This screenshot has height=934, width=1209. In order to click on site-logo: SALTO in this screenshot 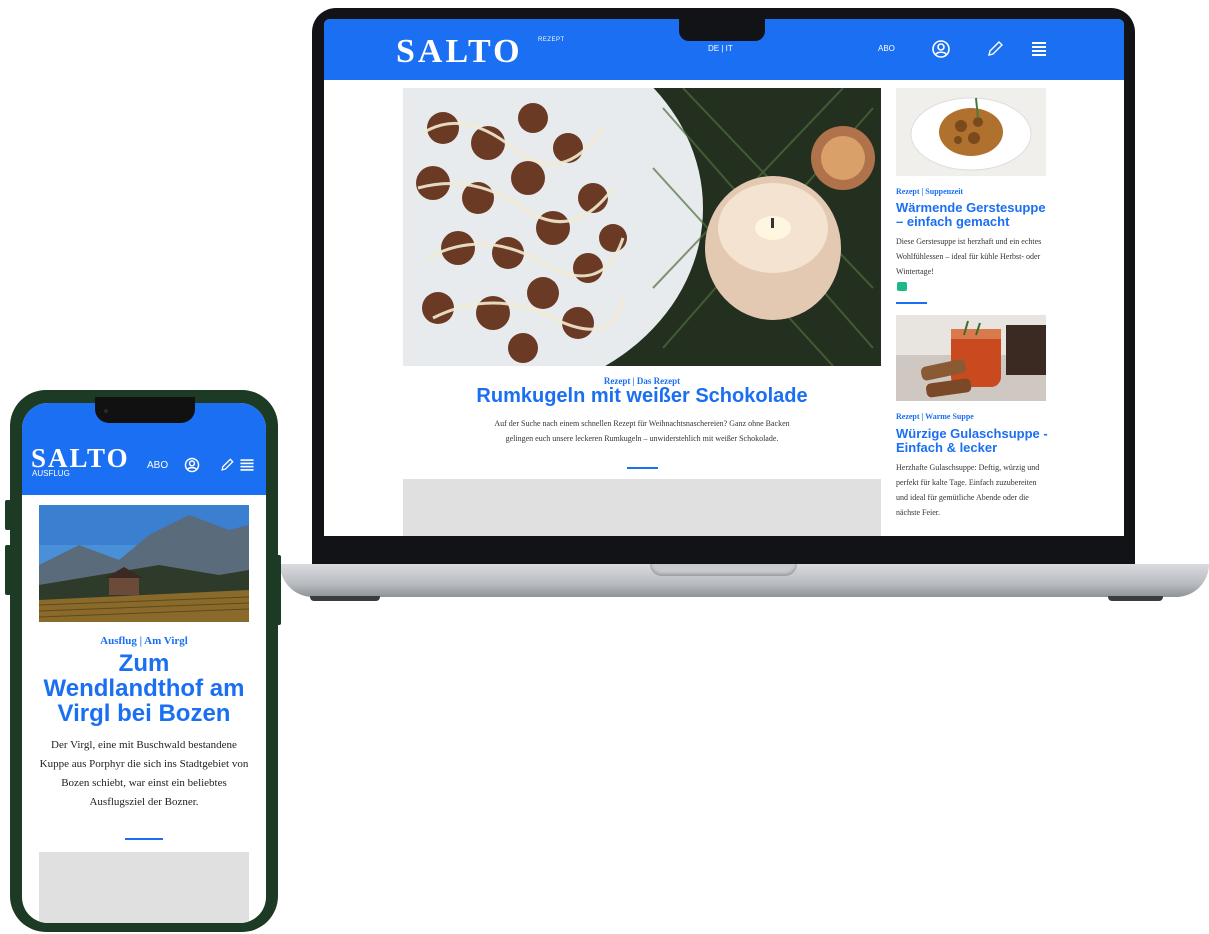, I will do `click(459, 52)`.